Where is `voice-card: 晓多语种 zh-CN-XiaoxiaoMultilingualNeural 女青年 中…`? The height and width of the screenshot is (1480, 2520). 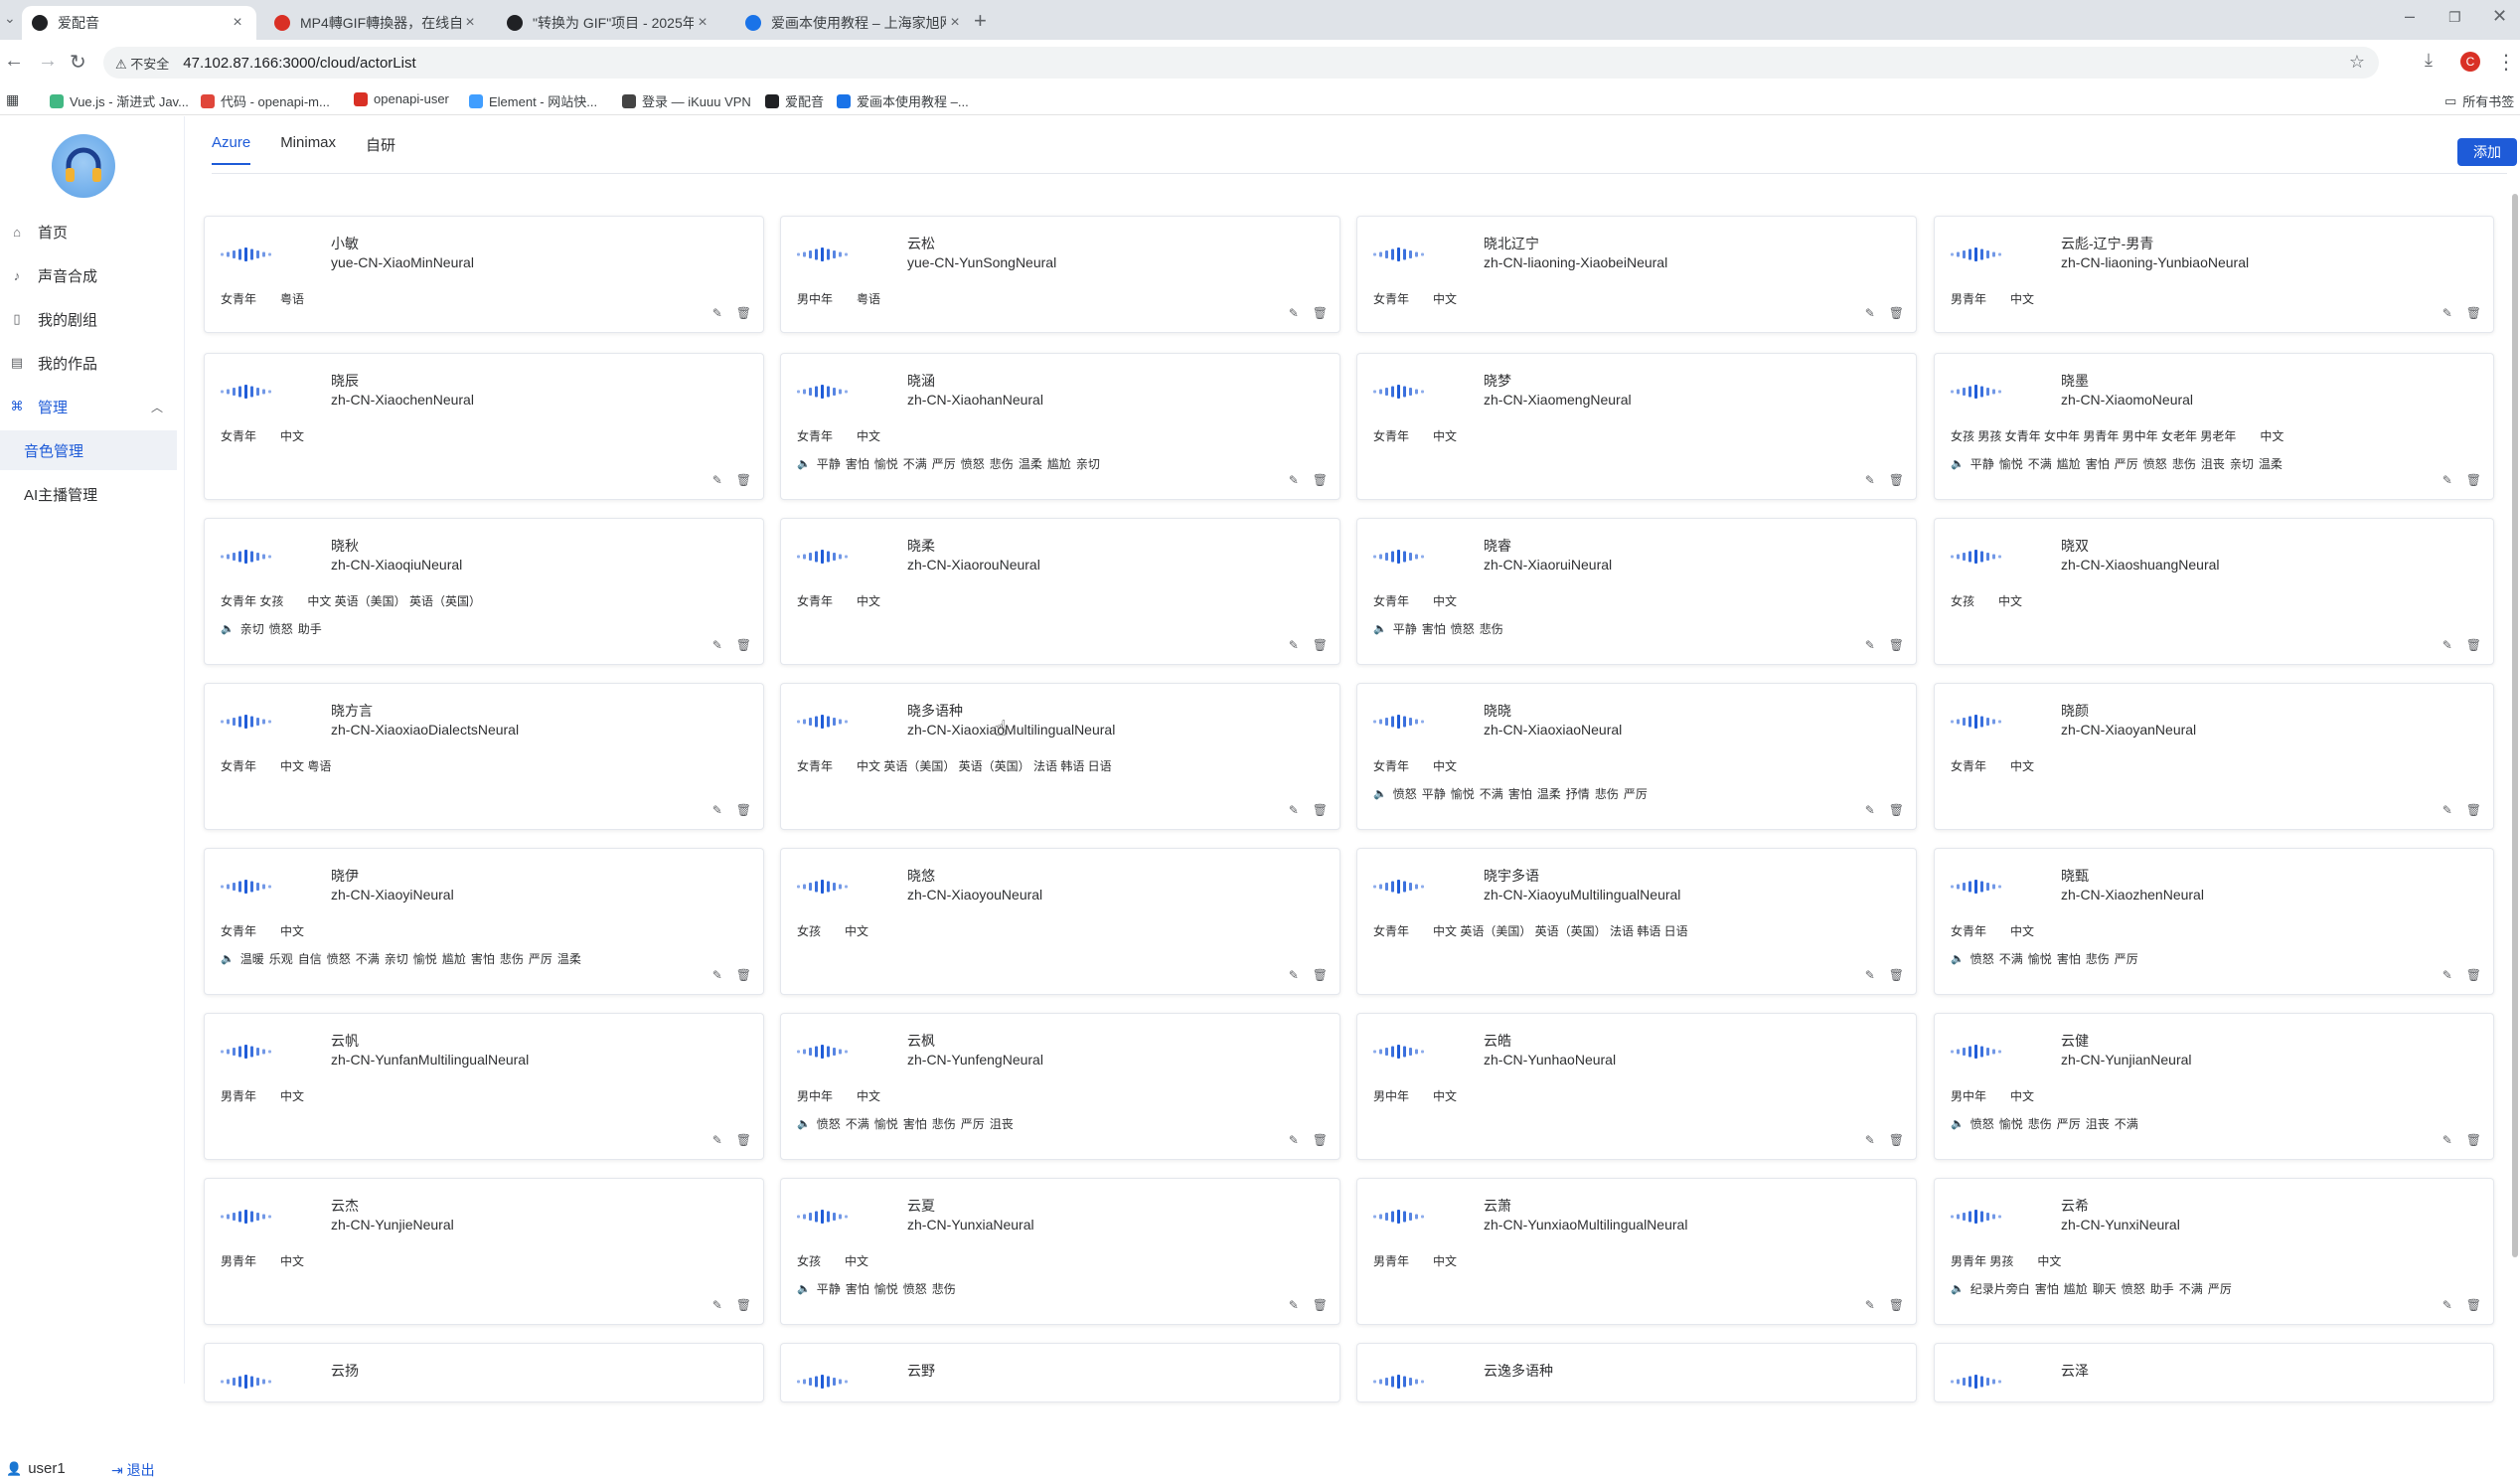
voice-card: 晓多语种 zh-CN-XiaoxiaoMultilingualNeural 女青年 中… is located at coordinates (1060, 757).